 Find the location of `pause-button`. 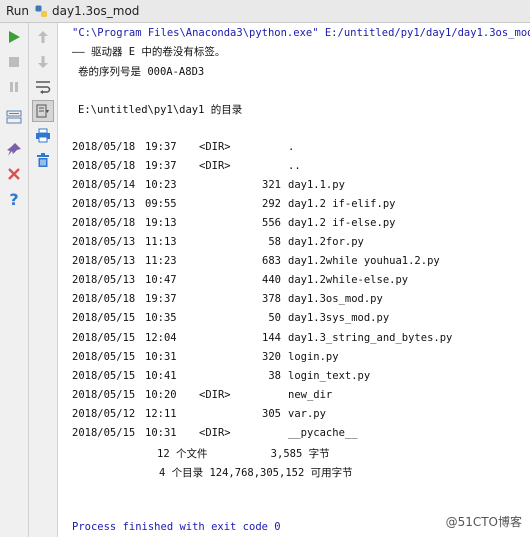

pause-button is located at coordinates (14, 87).